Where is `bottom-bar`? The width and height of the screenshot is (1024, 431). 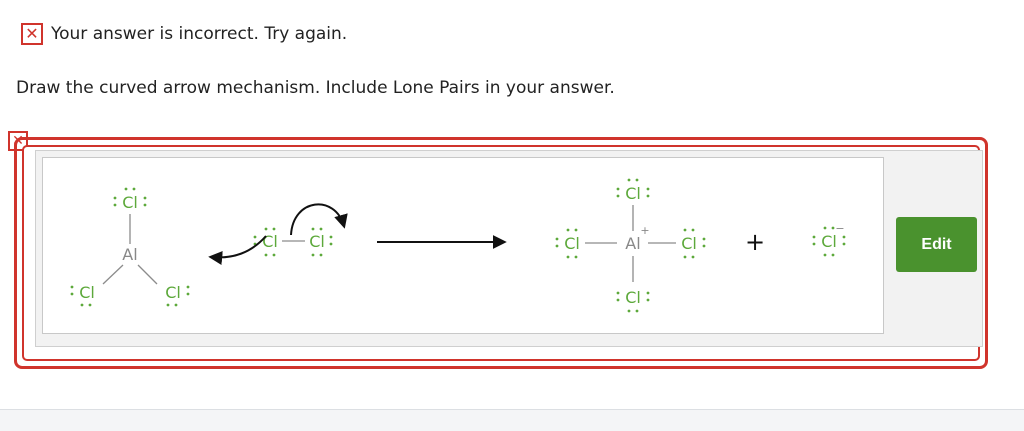
bottom-bar is located at coordinates (512, 420).